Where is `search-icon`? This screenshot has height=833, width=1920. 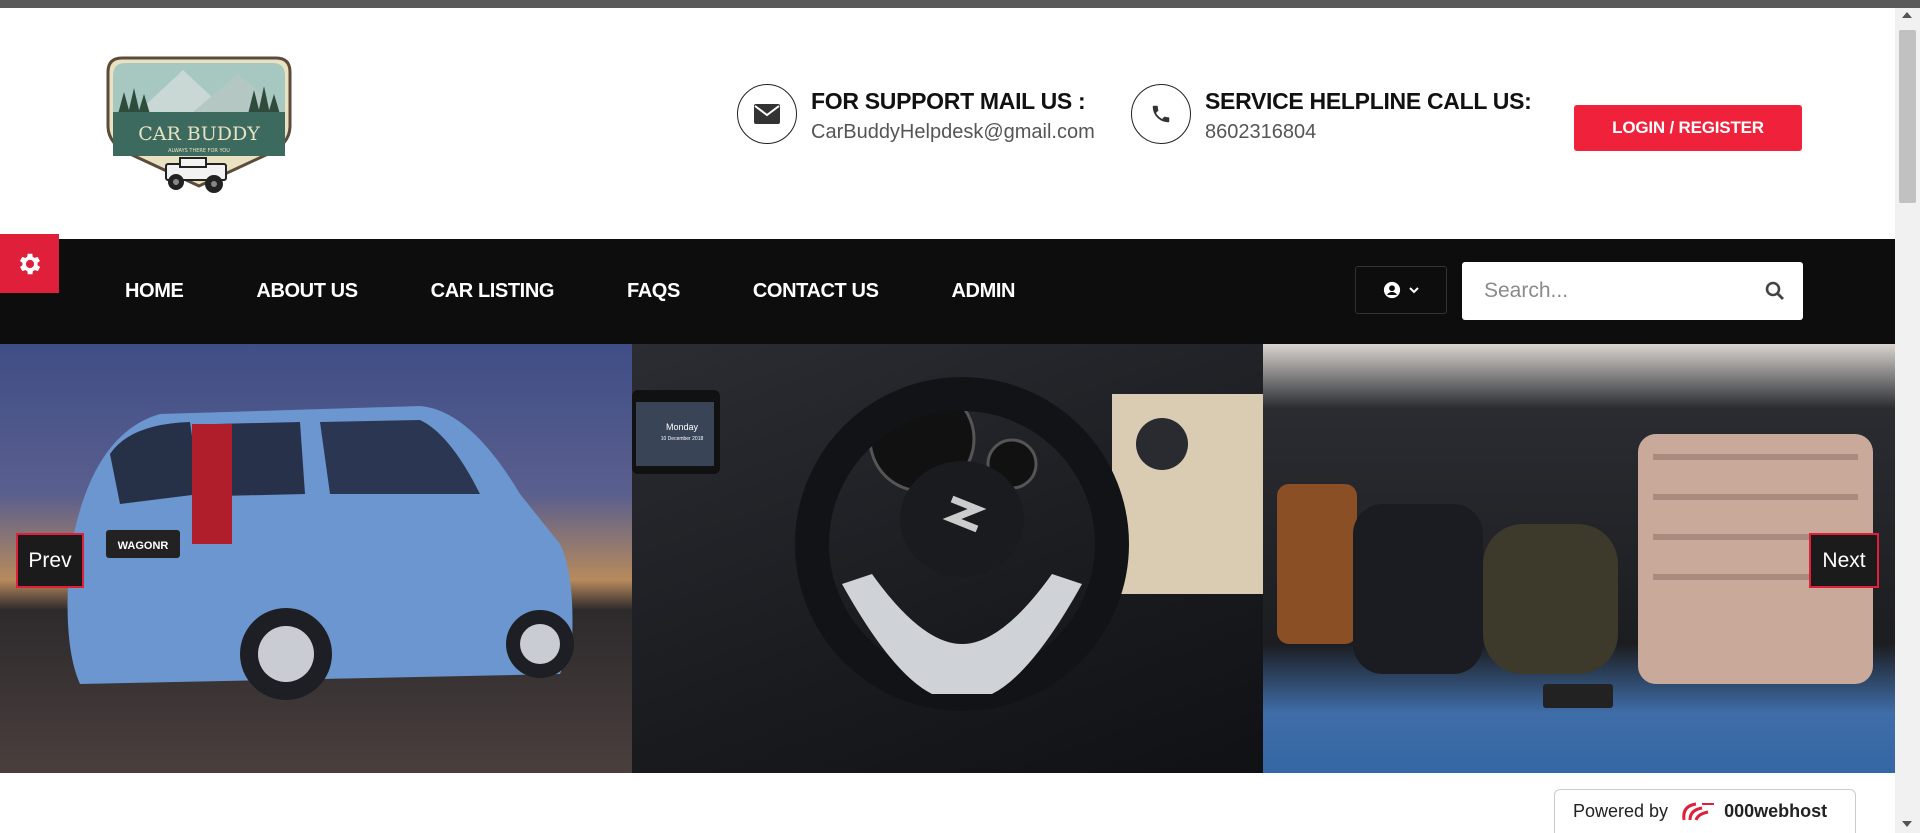
search-icon is located at coordinates (1775, 291).